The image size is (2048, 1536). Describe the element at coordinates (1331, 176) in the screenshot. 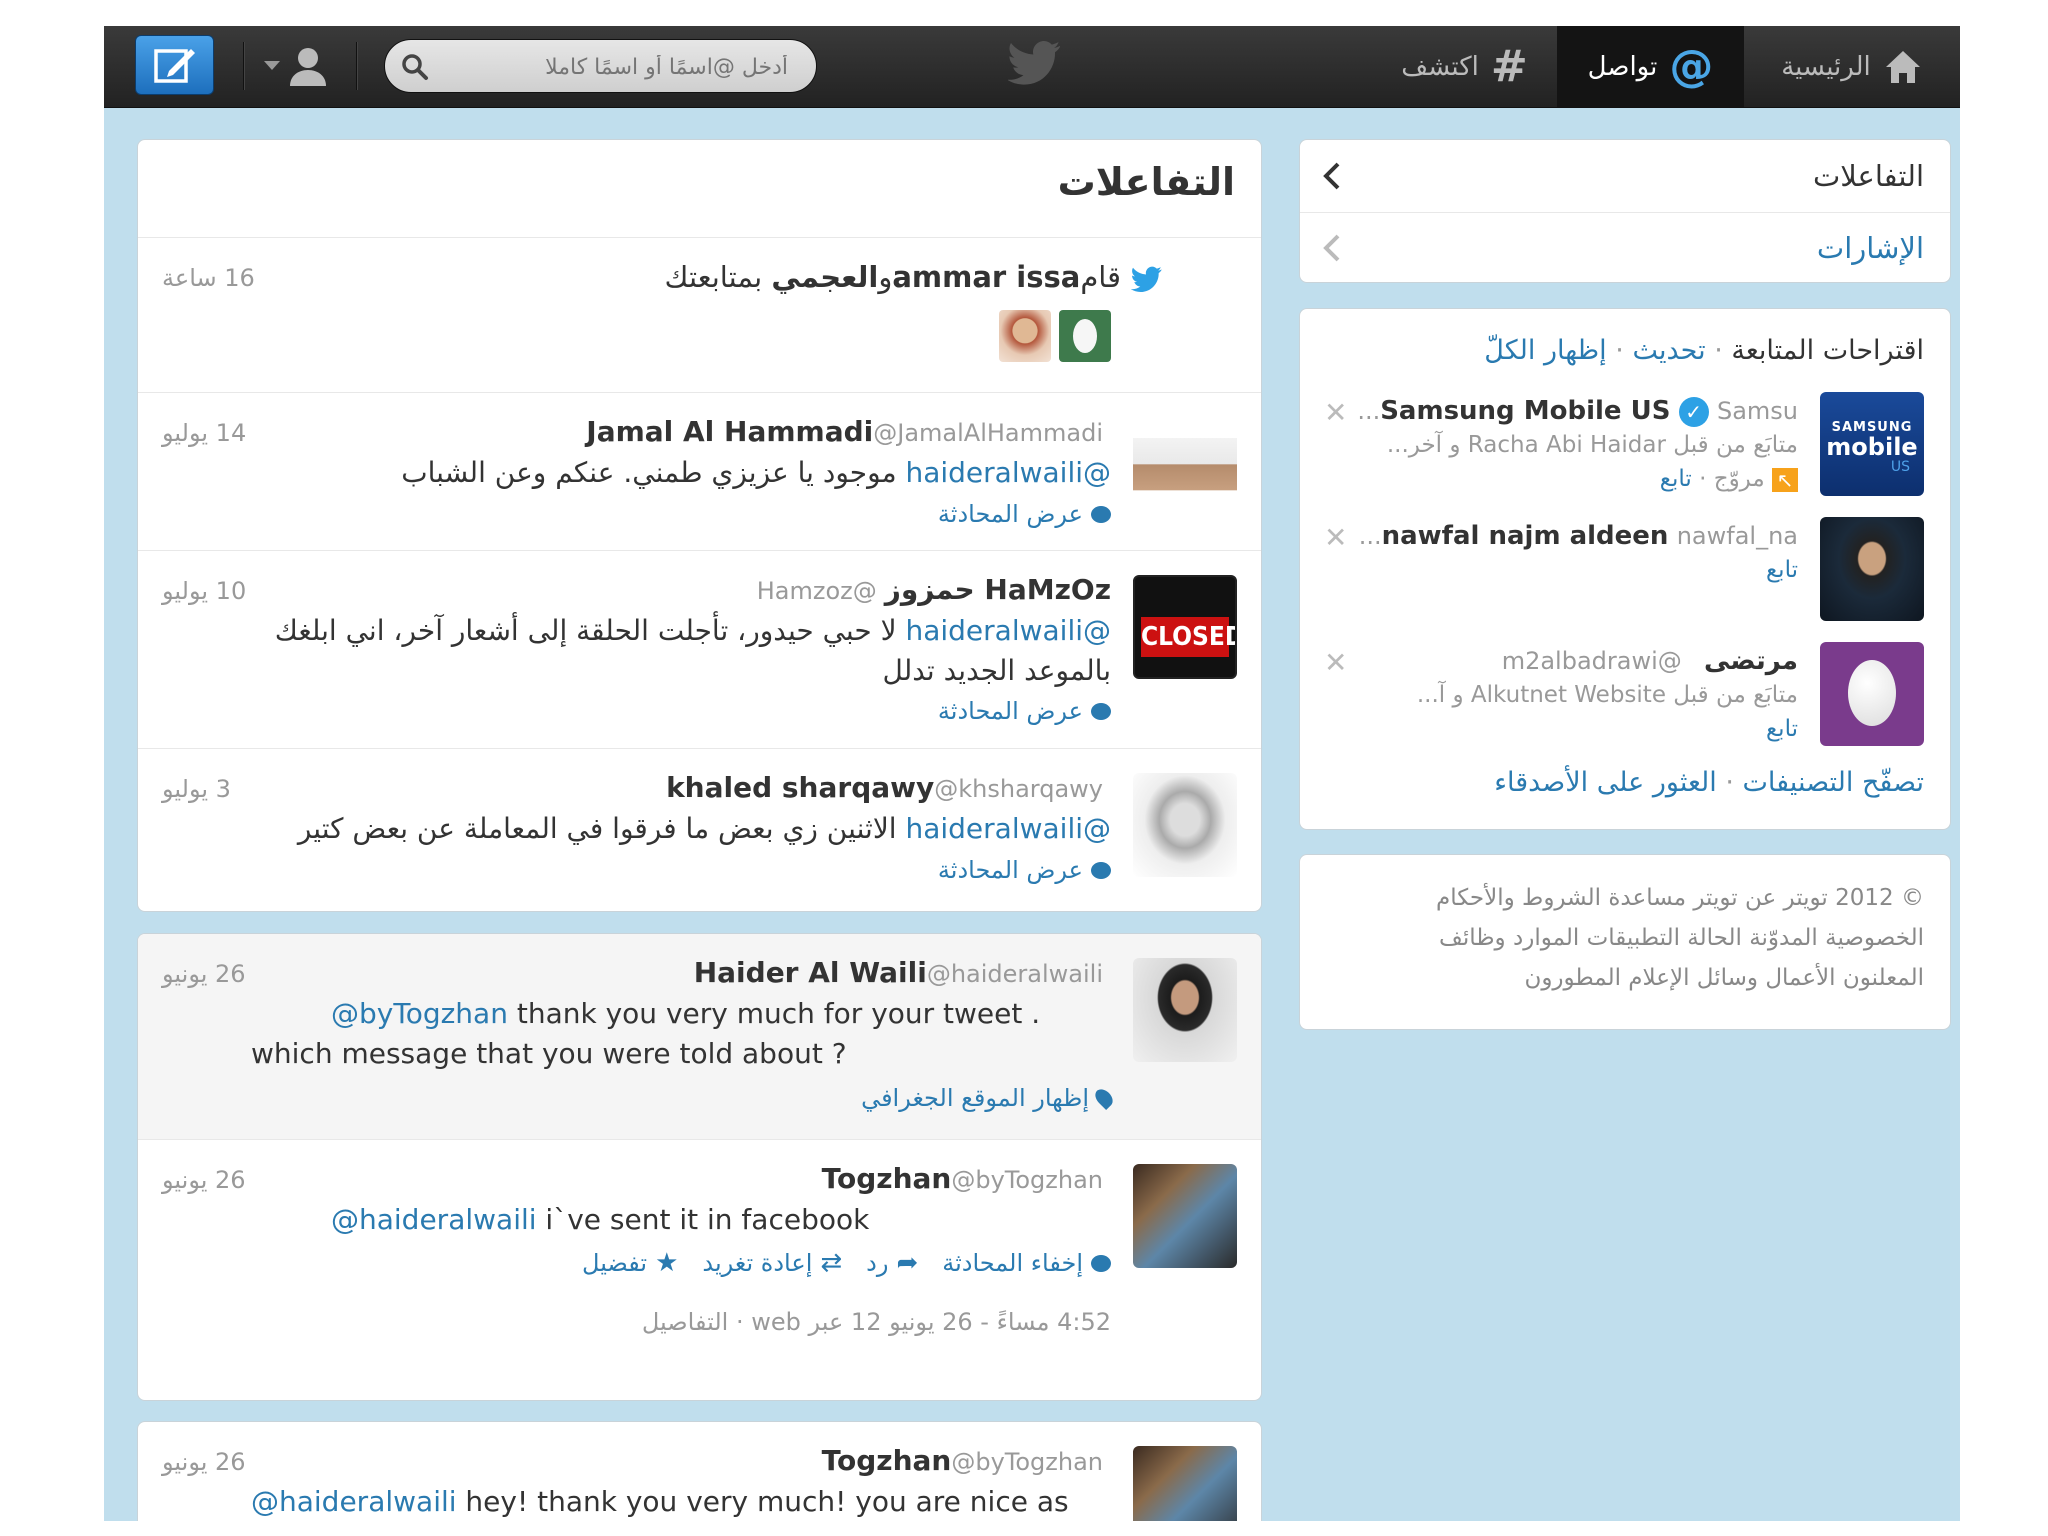

I see `chevron-left-icon` at that location.